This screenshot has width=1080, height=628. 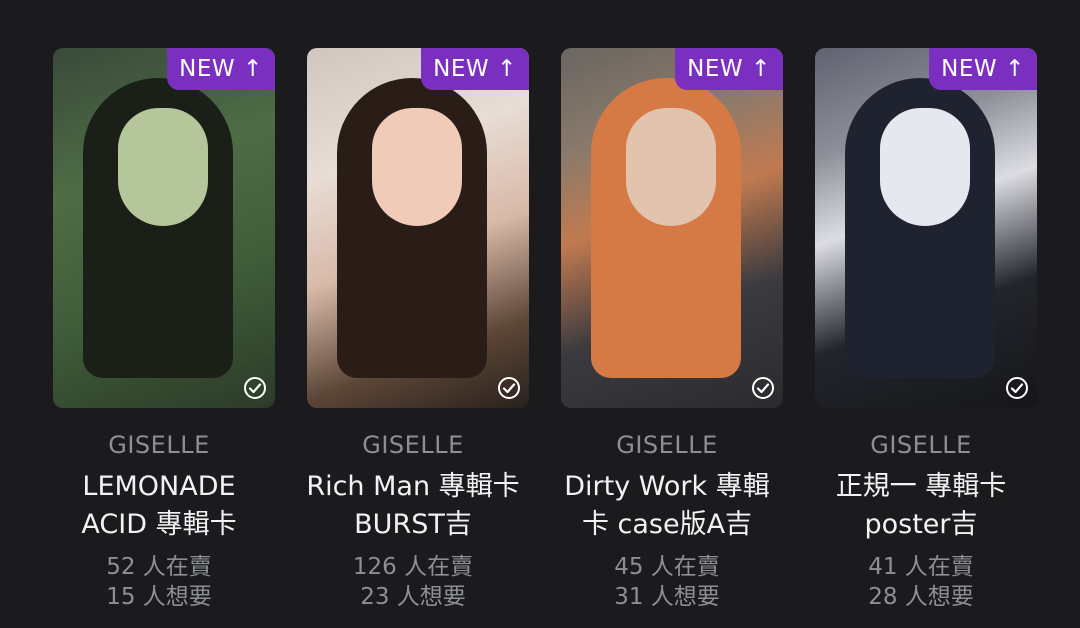 I want to click on card-title: Rich Man 專輯卡 BURST吉, so click(x=413, y=506).